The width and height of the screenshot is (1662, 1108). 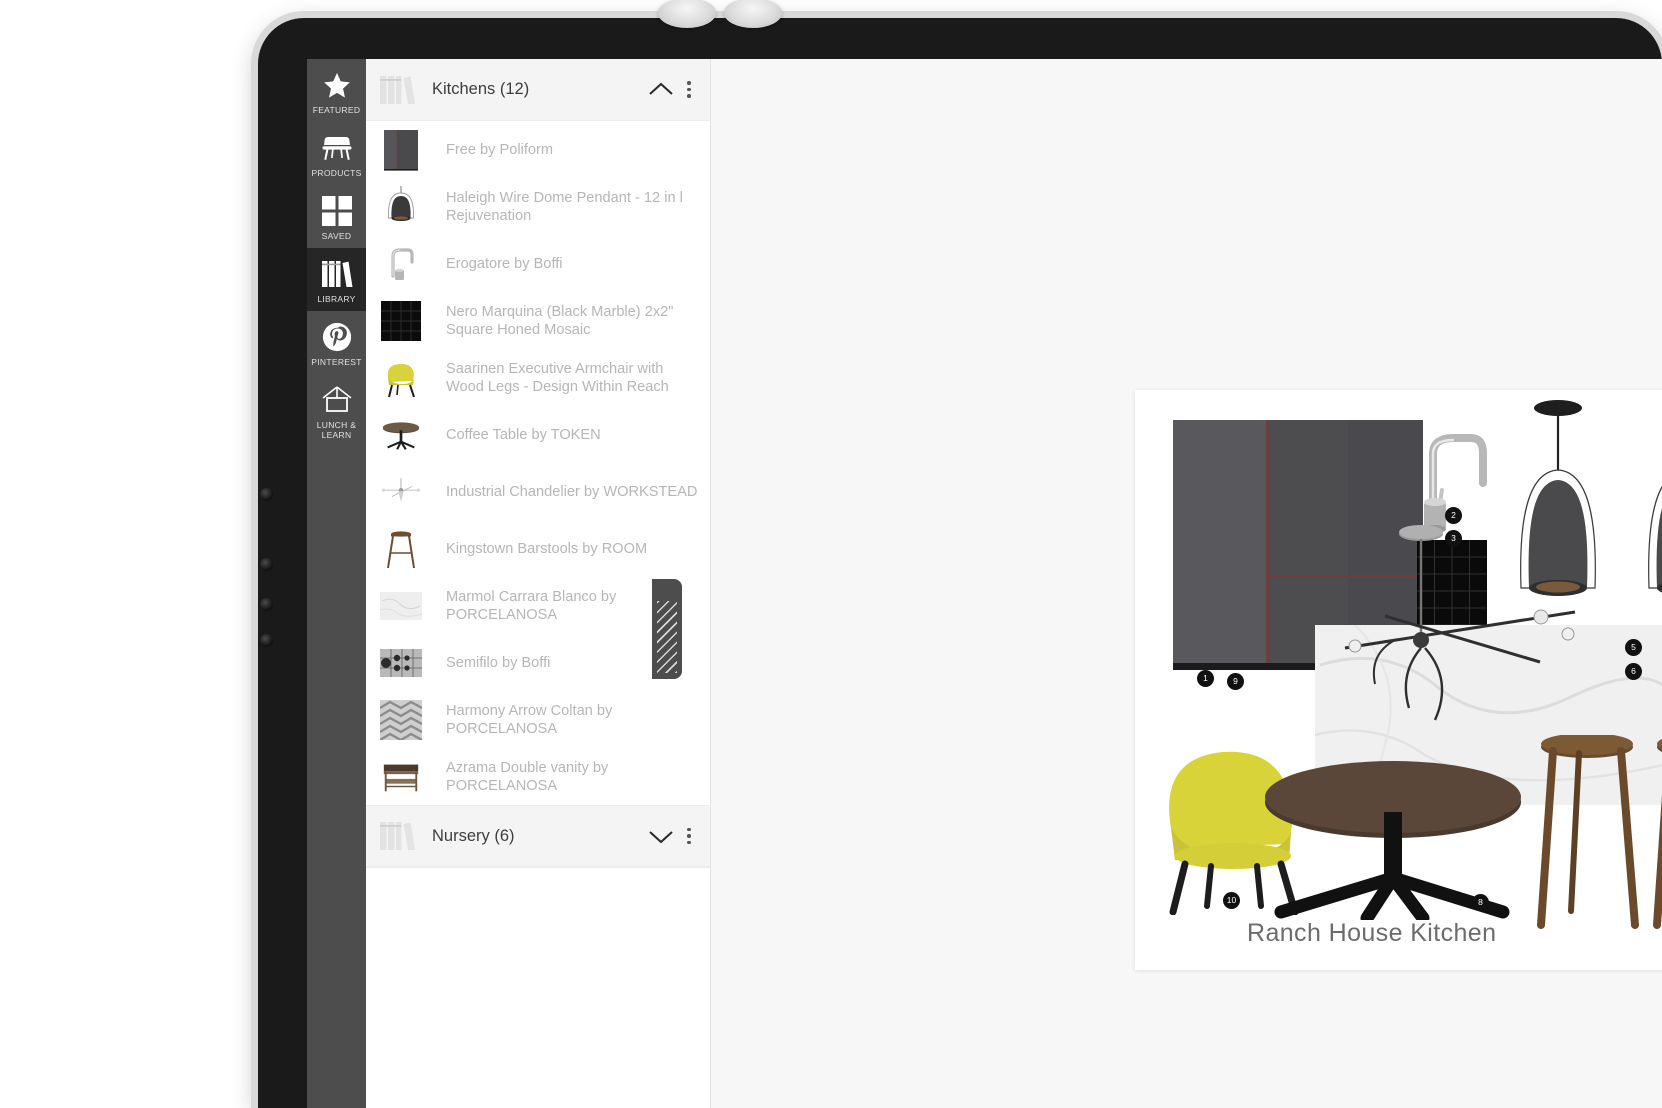 What do you see at coordinates (401, 663) in the screenshot?
I see `thumbnail-cooktop` at bounding box center [401, 663].